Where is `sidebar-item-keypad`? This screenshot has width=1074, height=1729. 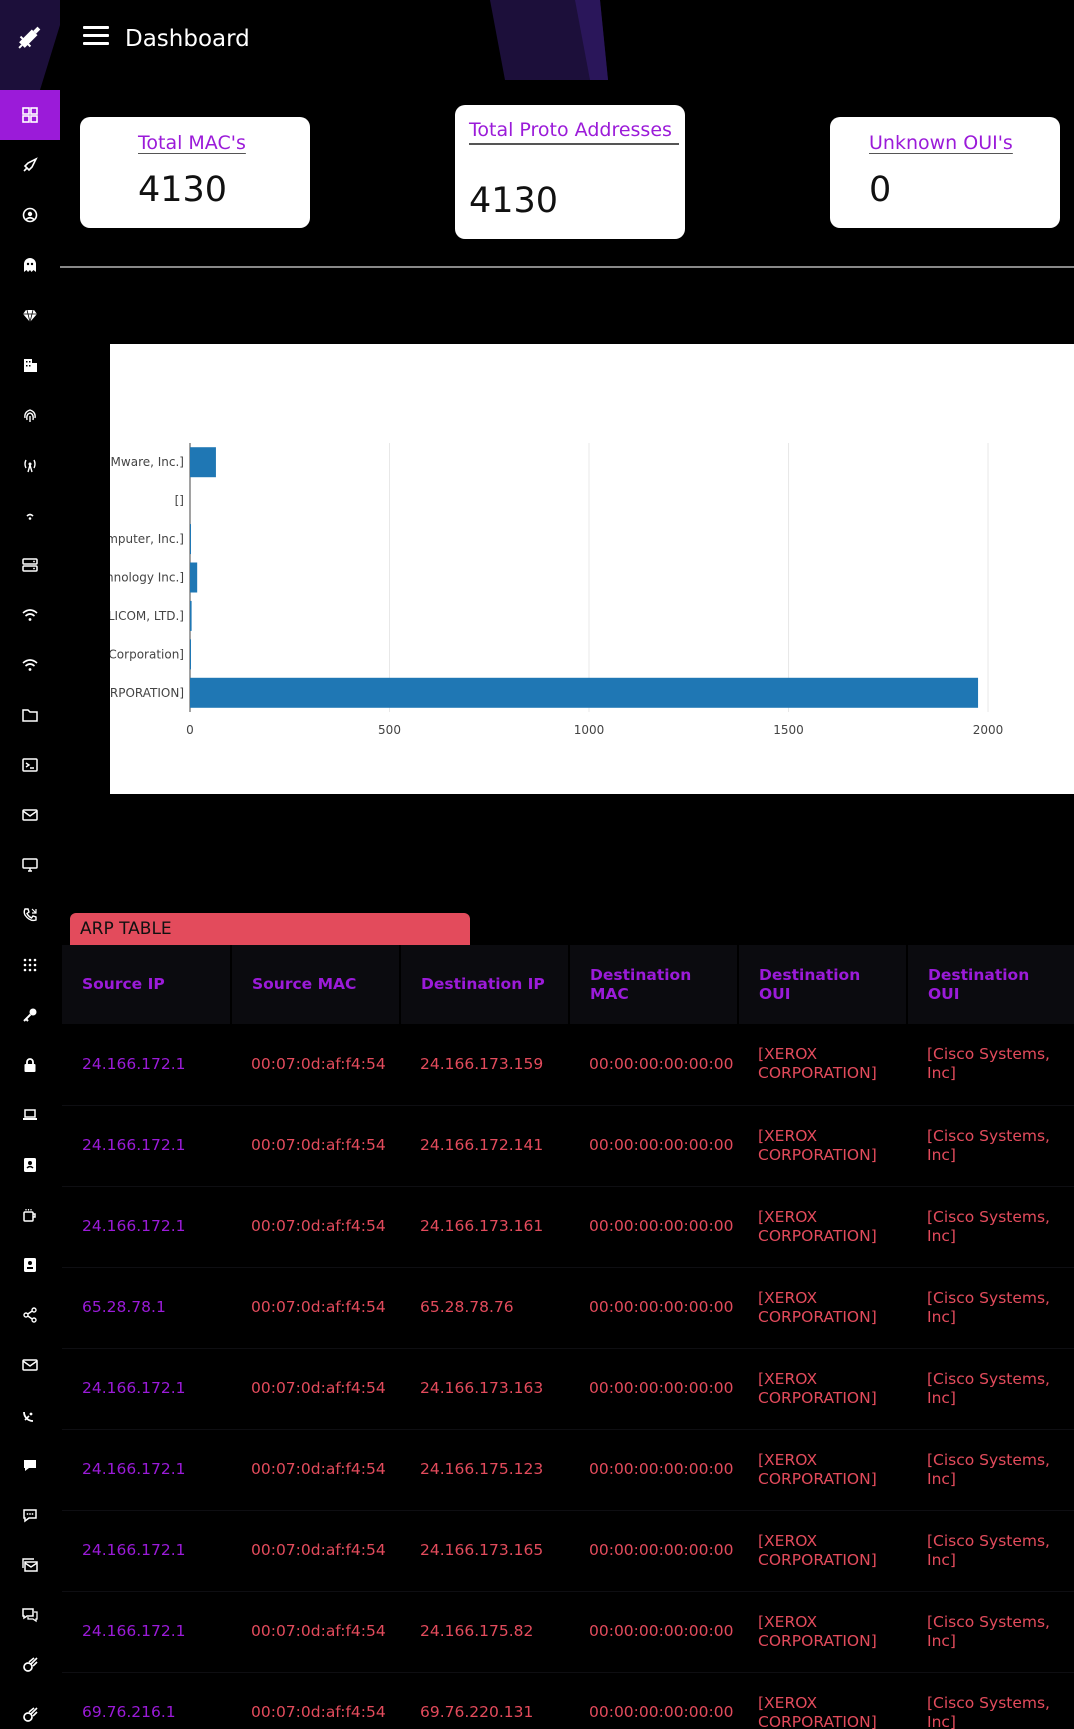
sidebar-item-keypad is located at coordinates (30, 965).